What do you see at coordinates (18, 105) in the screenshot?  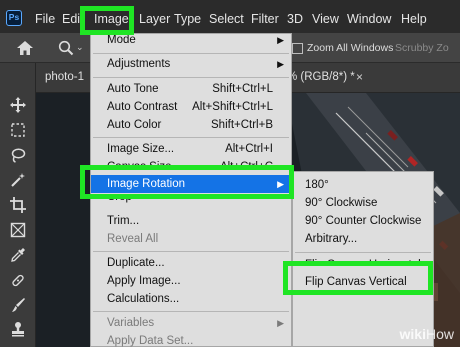 I see `move-tool-icon` at bounding box center [18, 105].